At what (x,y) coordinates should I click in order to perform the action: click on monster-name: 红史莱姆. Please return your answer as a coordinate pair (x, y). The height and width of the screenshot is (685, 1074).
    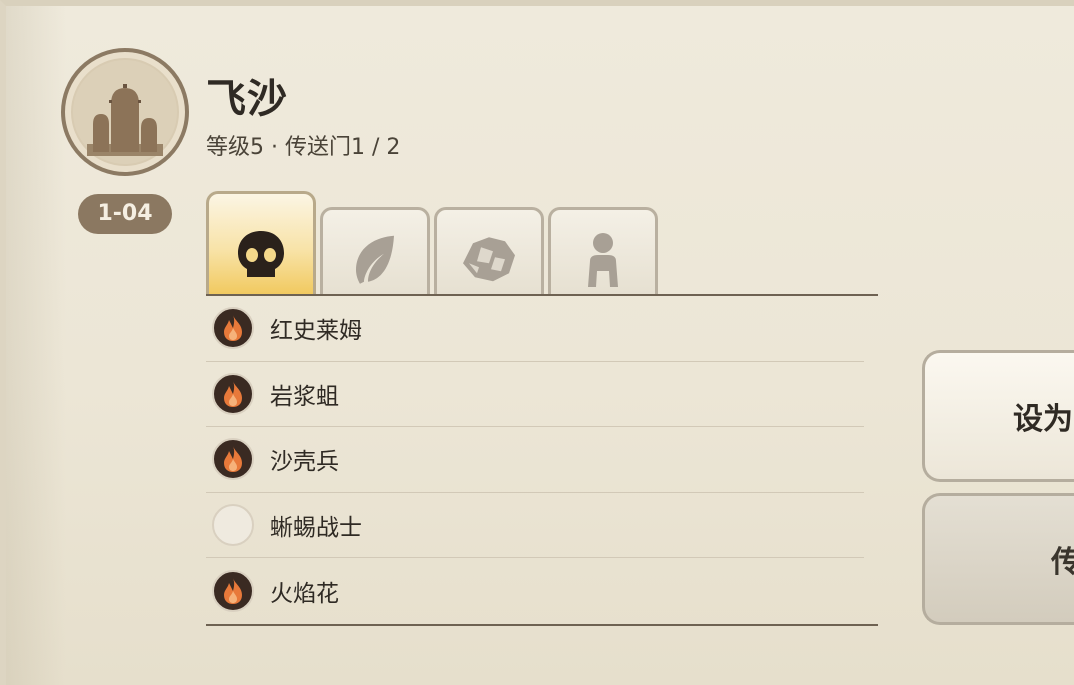
    Looking at the image, I should click on (316, 331).